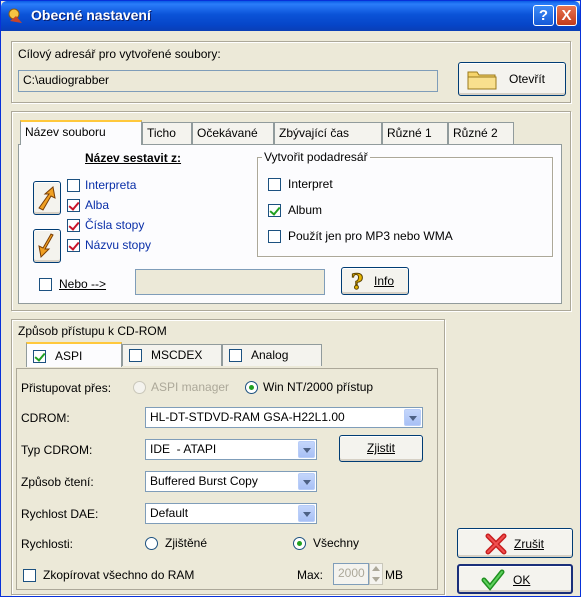 The height and width of the screenshot is (597, 581). What do you see at coordinates (204, 481) in the screenshot?
I see `read-mode-value: Buffered Burst Copy` at bounding box center [204, 481].